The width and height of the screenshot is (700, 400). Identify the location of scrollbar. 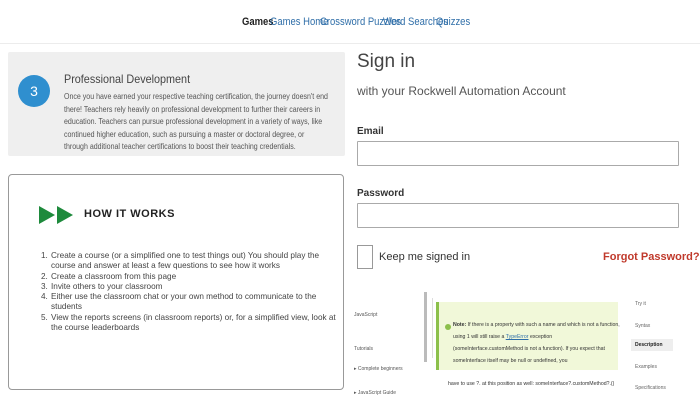
(425, 327).